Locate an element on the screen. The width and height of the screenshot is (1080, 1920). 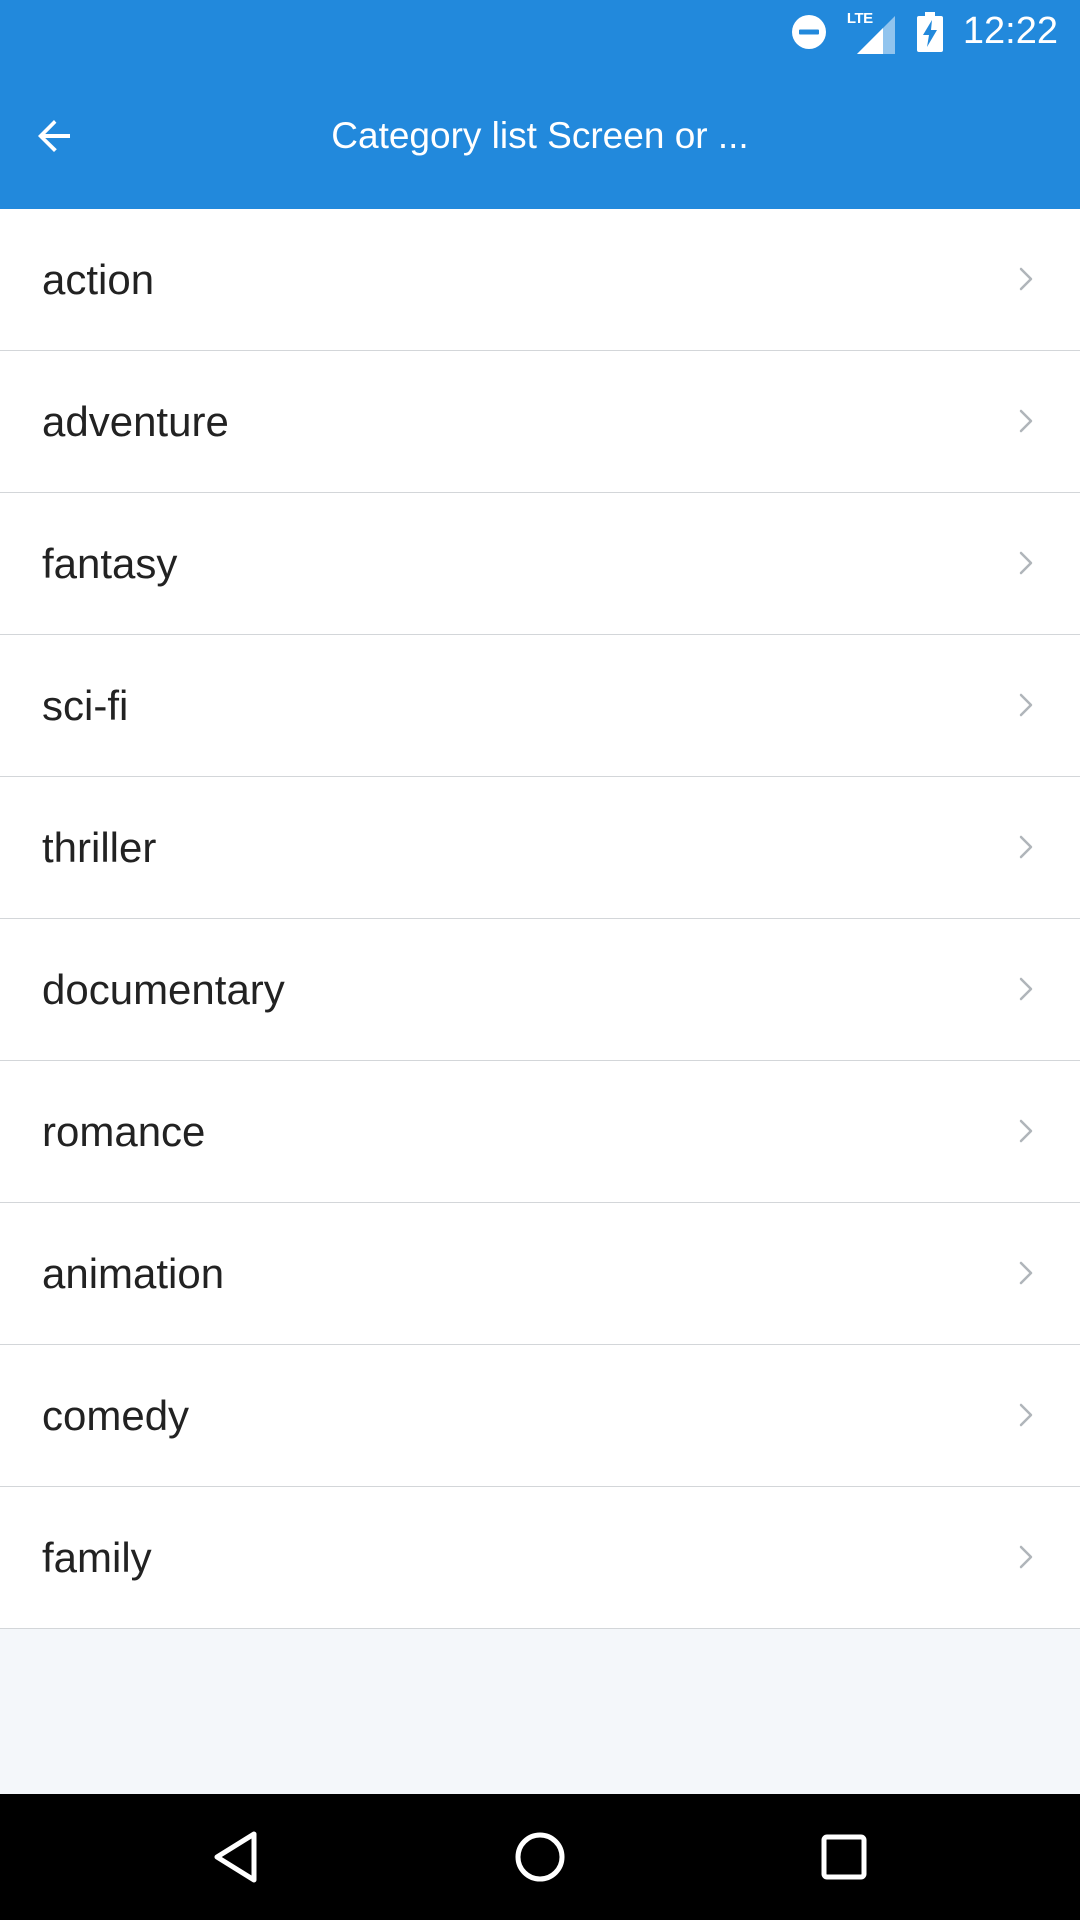
list-item-label: adventure is located at coordinates (135, 421).